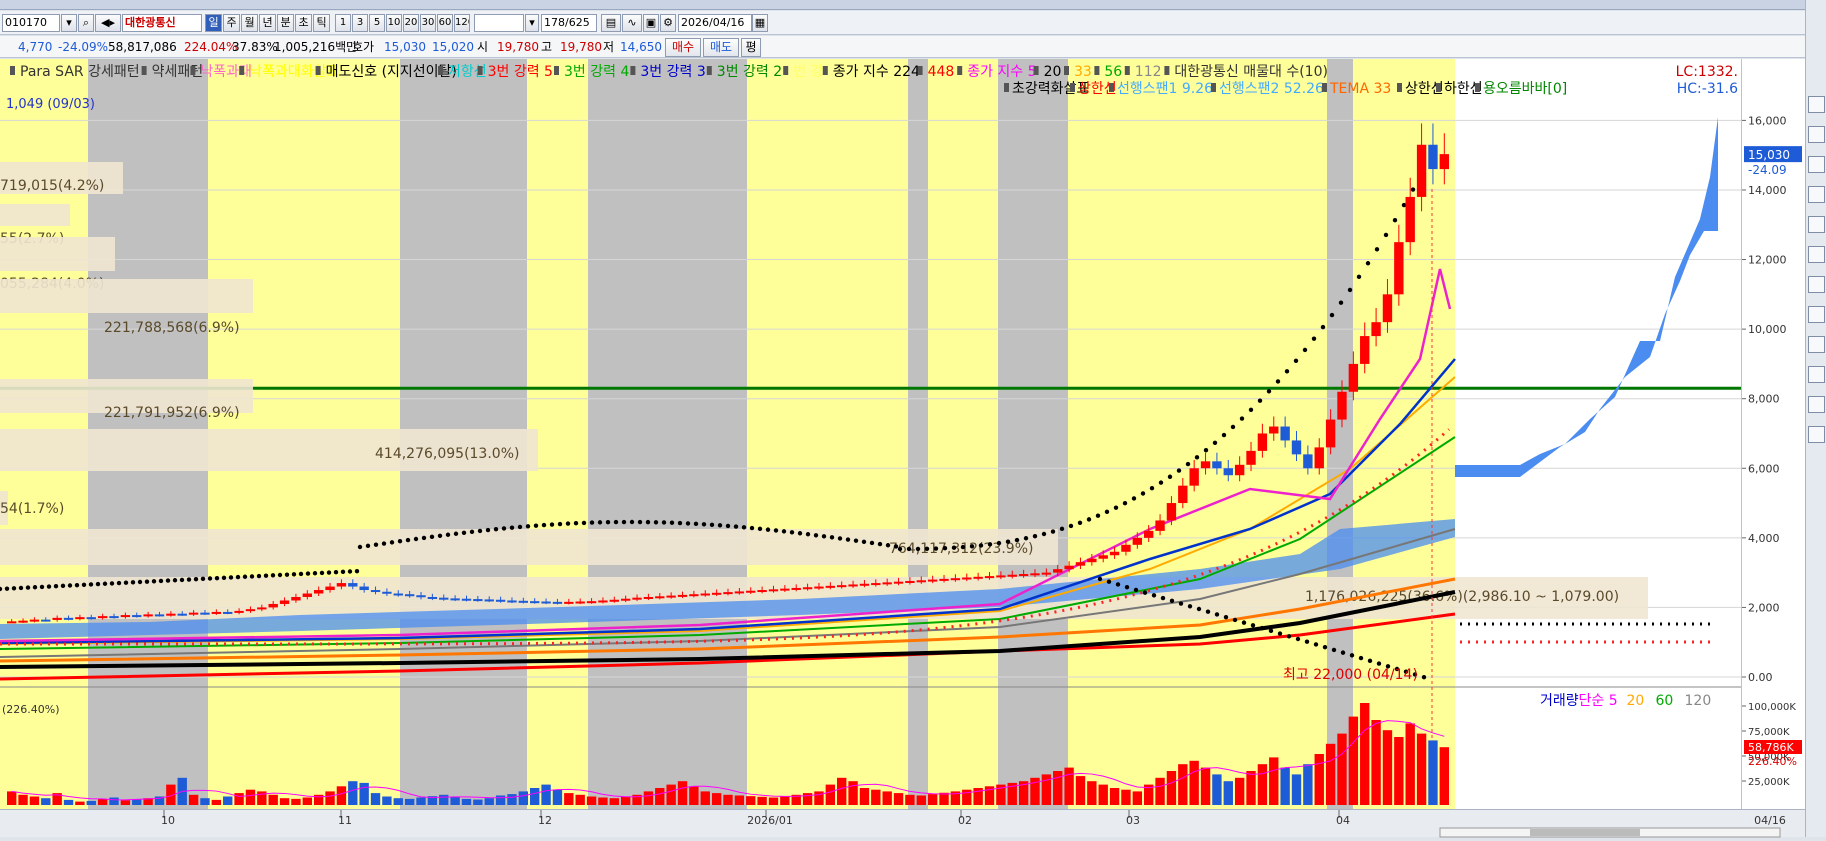 This screenshot has width=1826, height=841. What do you see at coordinates (499, 23) in the screenshot?
I see `period-count-input` at bounding box center [499, 23].